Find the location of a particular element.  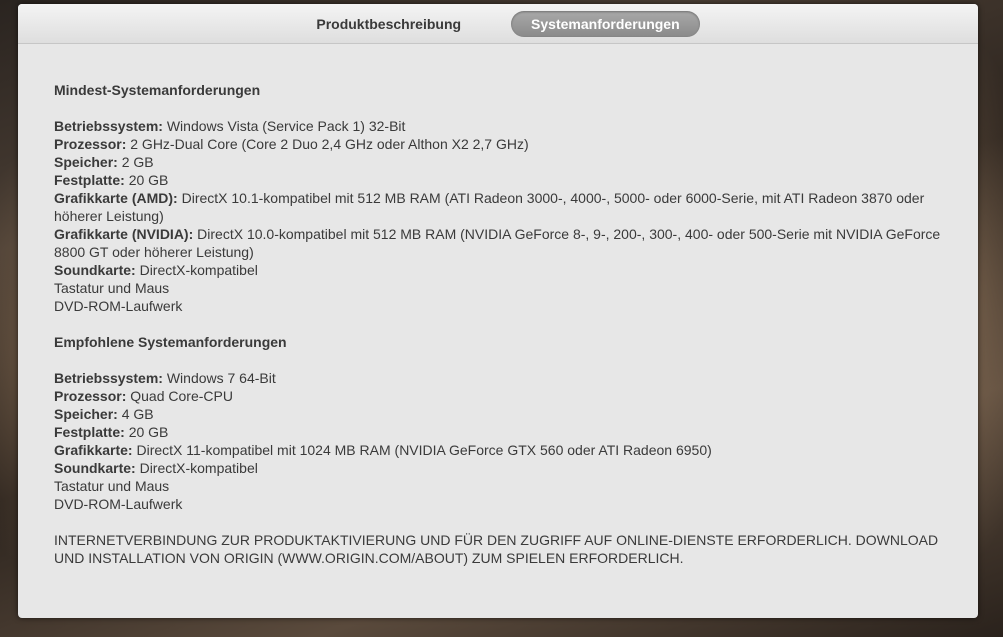

spec-row: Speicher: 2 GB is located at coordinates (498, 162).